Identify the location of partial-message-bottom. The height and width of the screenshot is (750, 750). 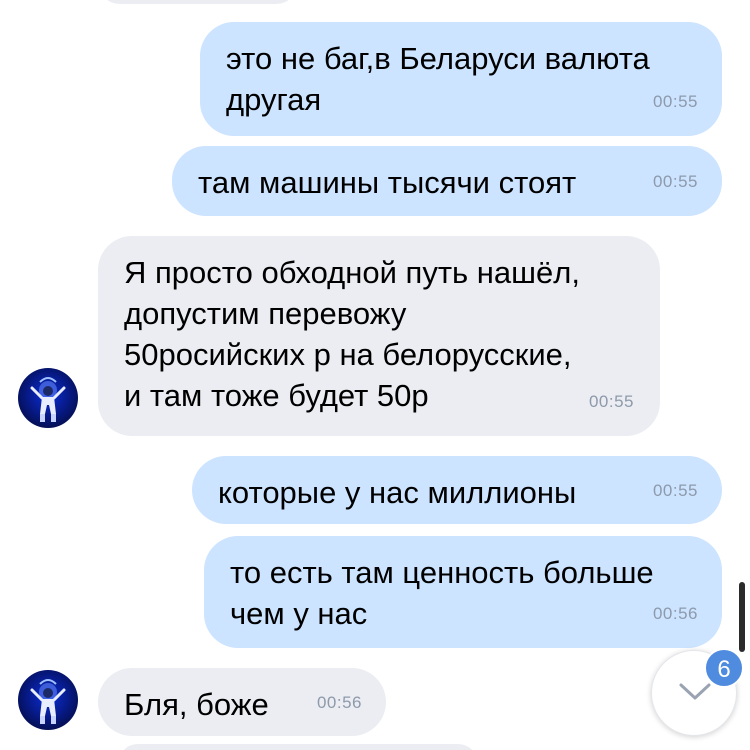
(298, 747).